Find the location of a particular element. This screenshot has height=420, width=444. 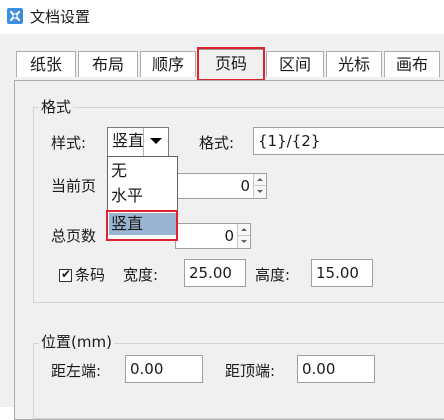

tab-canvas: 画布 is located at coordinates (412, 64).